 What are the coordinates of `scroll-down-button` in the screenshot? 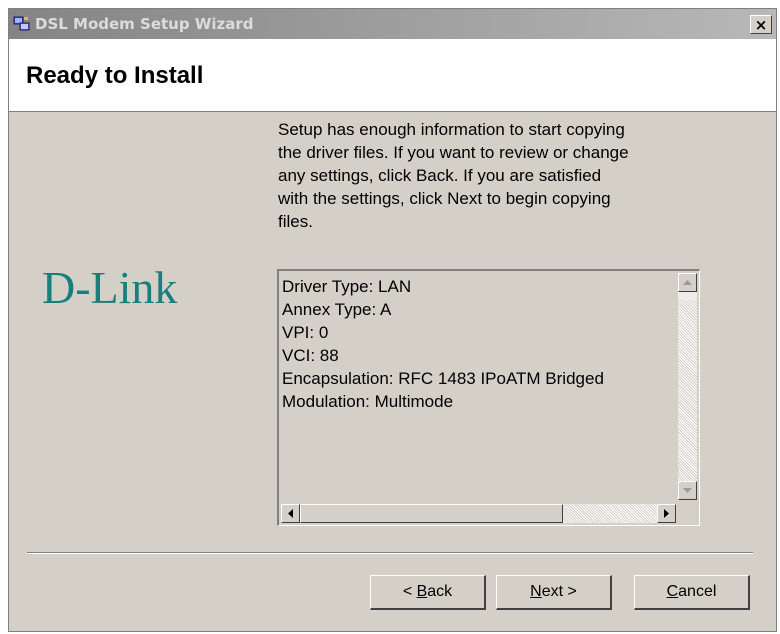 It's located at (687, 490).